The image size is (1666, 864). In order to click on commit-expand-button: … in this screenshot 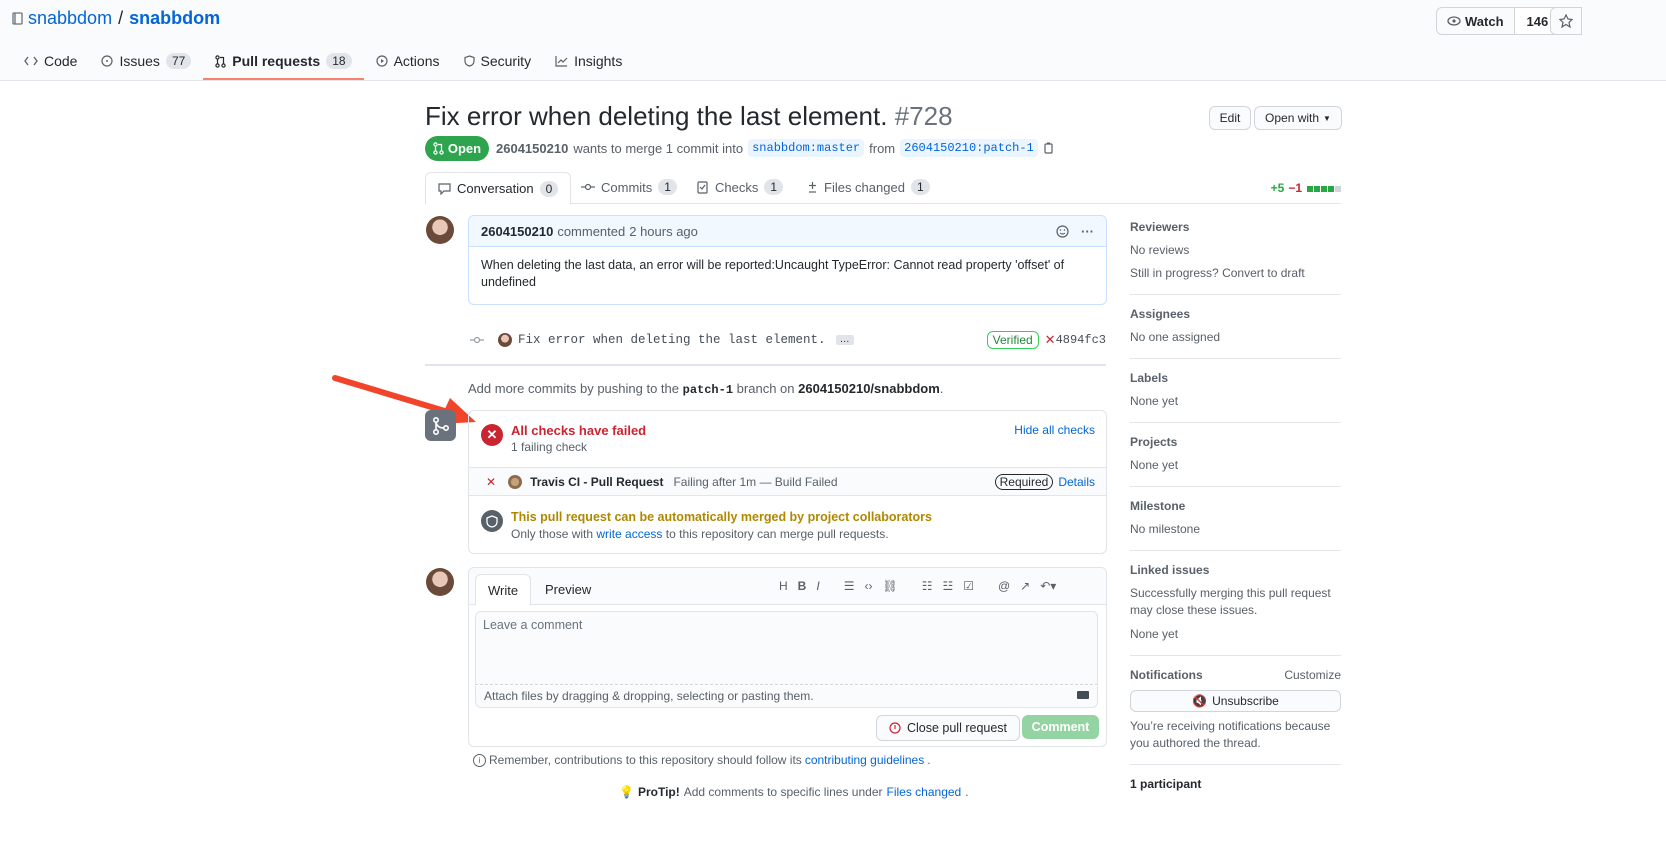, I will do `click(844, 340)`.